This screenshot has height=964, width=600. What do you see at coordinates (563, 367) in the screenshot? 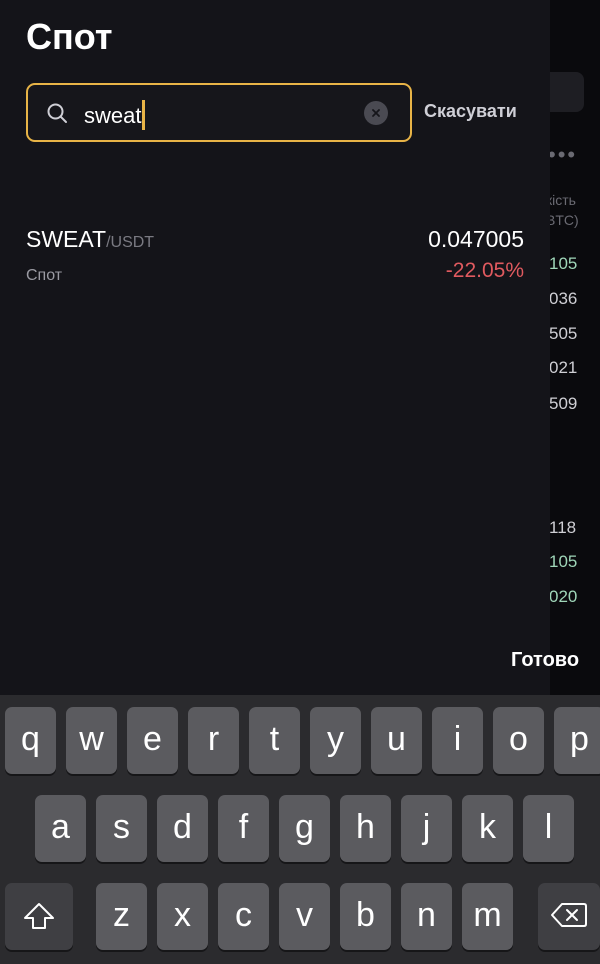
I see `background-value: 021` at bounding box center [563, 367].